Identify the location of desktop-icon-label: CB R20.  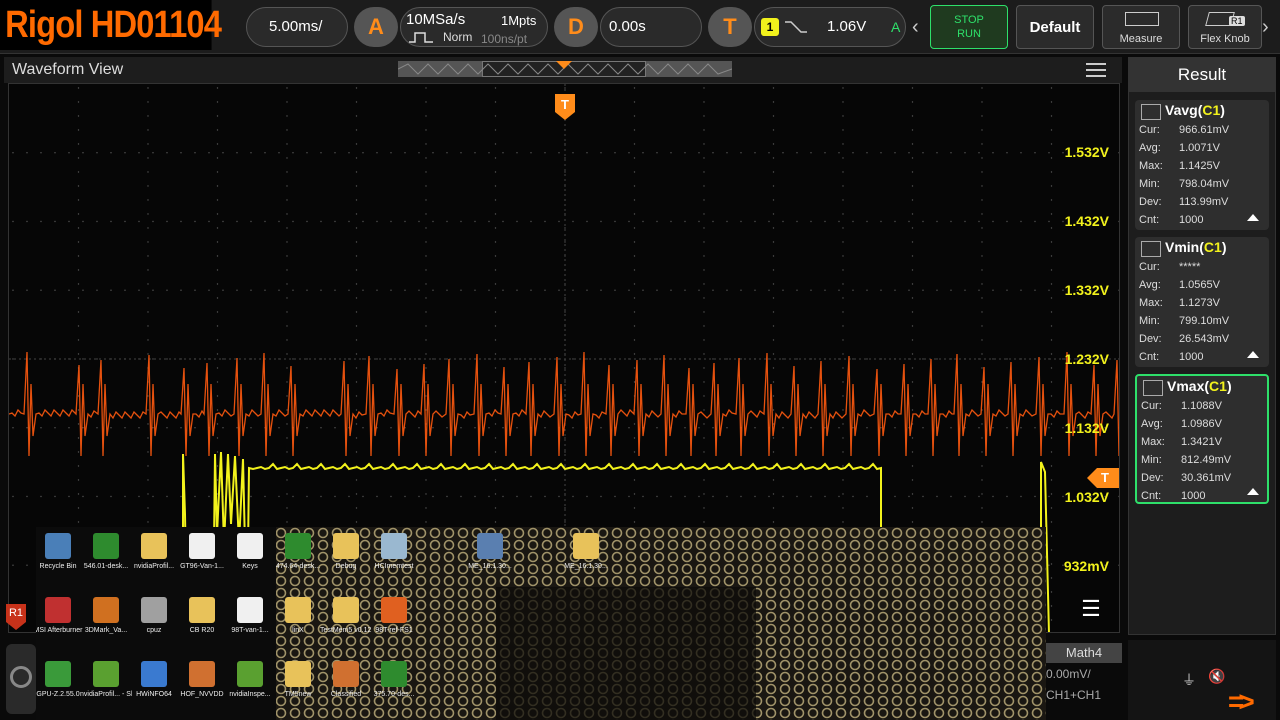
(202, 630).